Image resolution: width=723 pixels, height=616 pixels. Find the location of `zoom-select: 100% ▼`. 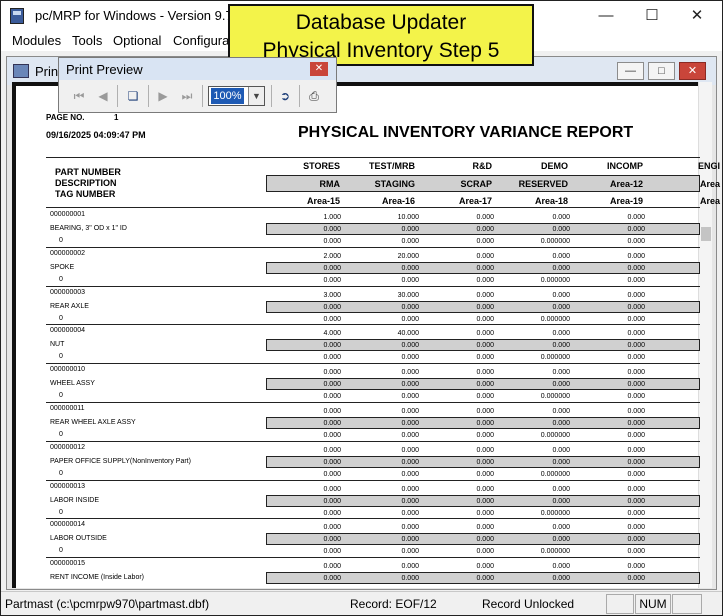

zoom-select: 100% ▼ is located at coordinates (236, 96).